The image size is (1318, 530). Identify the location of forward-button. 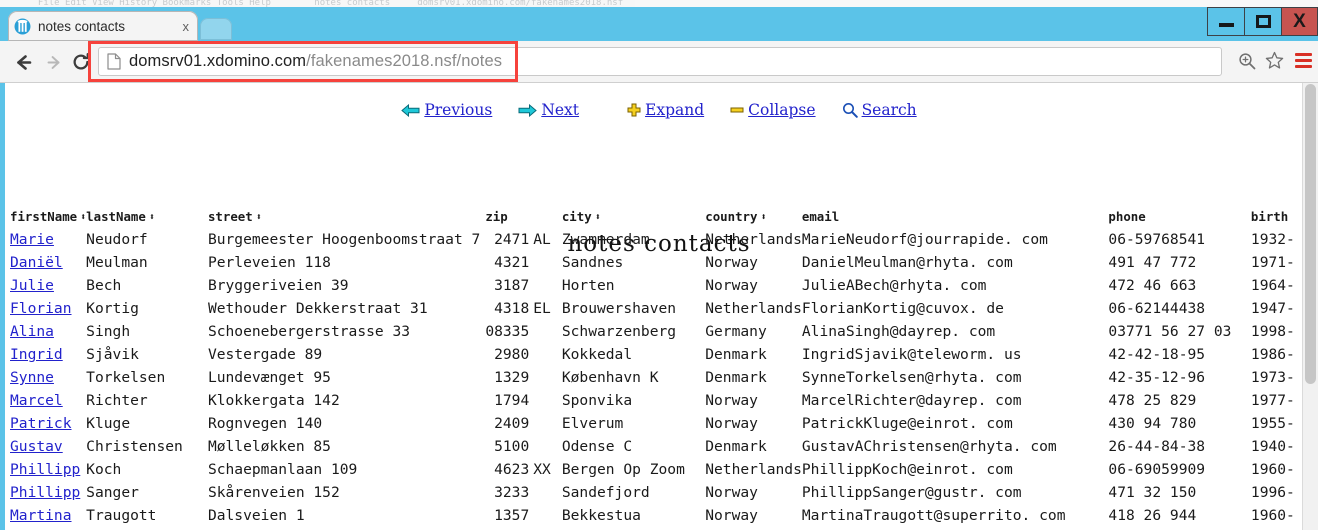
(53, 62).